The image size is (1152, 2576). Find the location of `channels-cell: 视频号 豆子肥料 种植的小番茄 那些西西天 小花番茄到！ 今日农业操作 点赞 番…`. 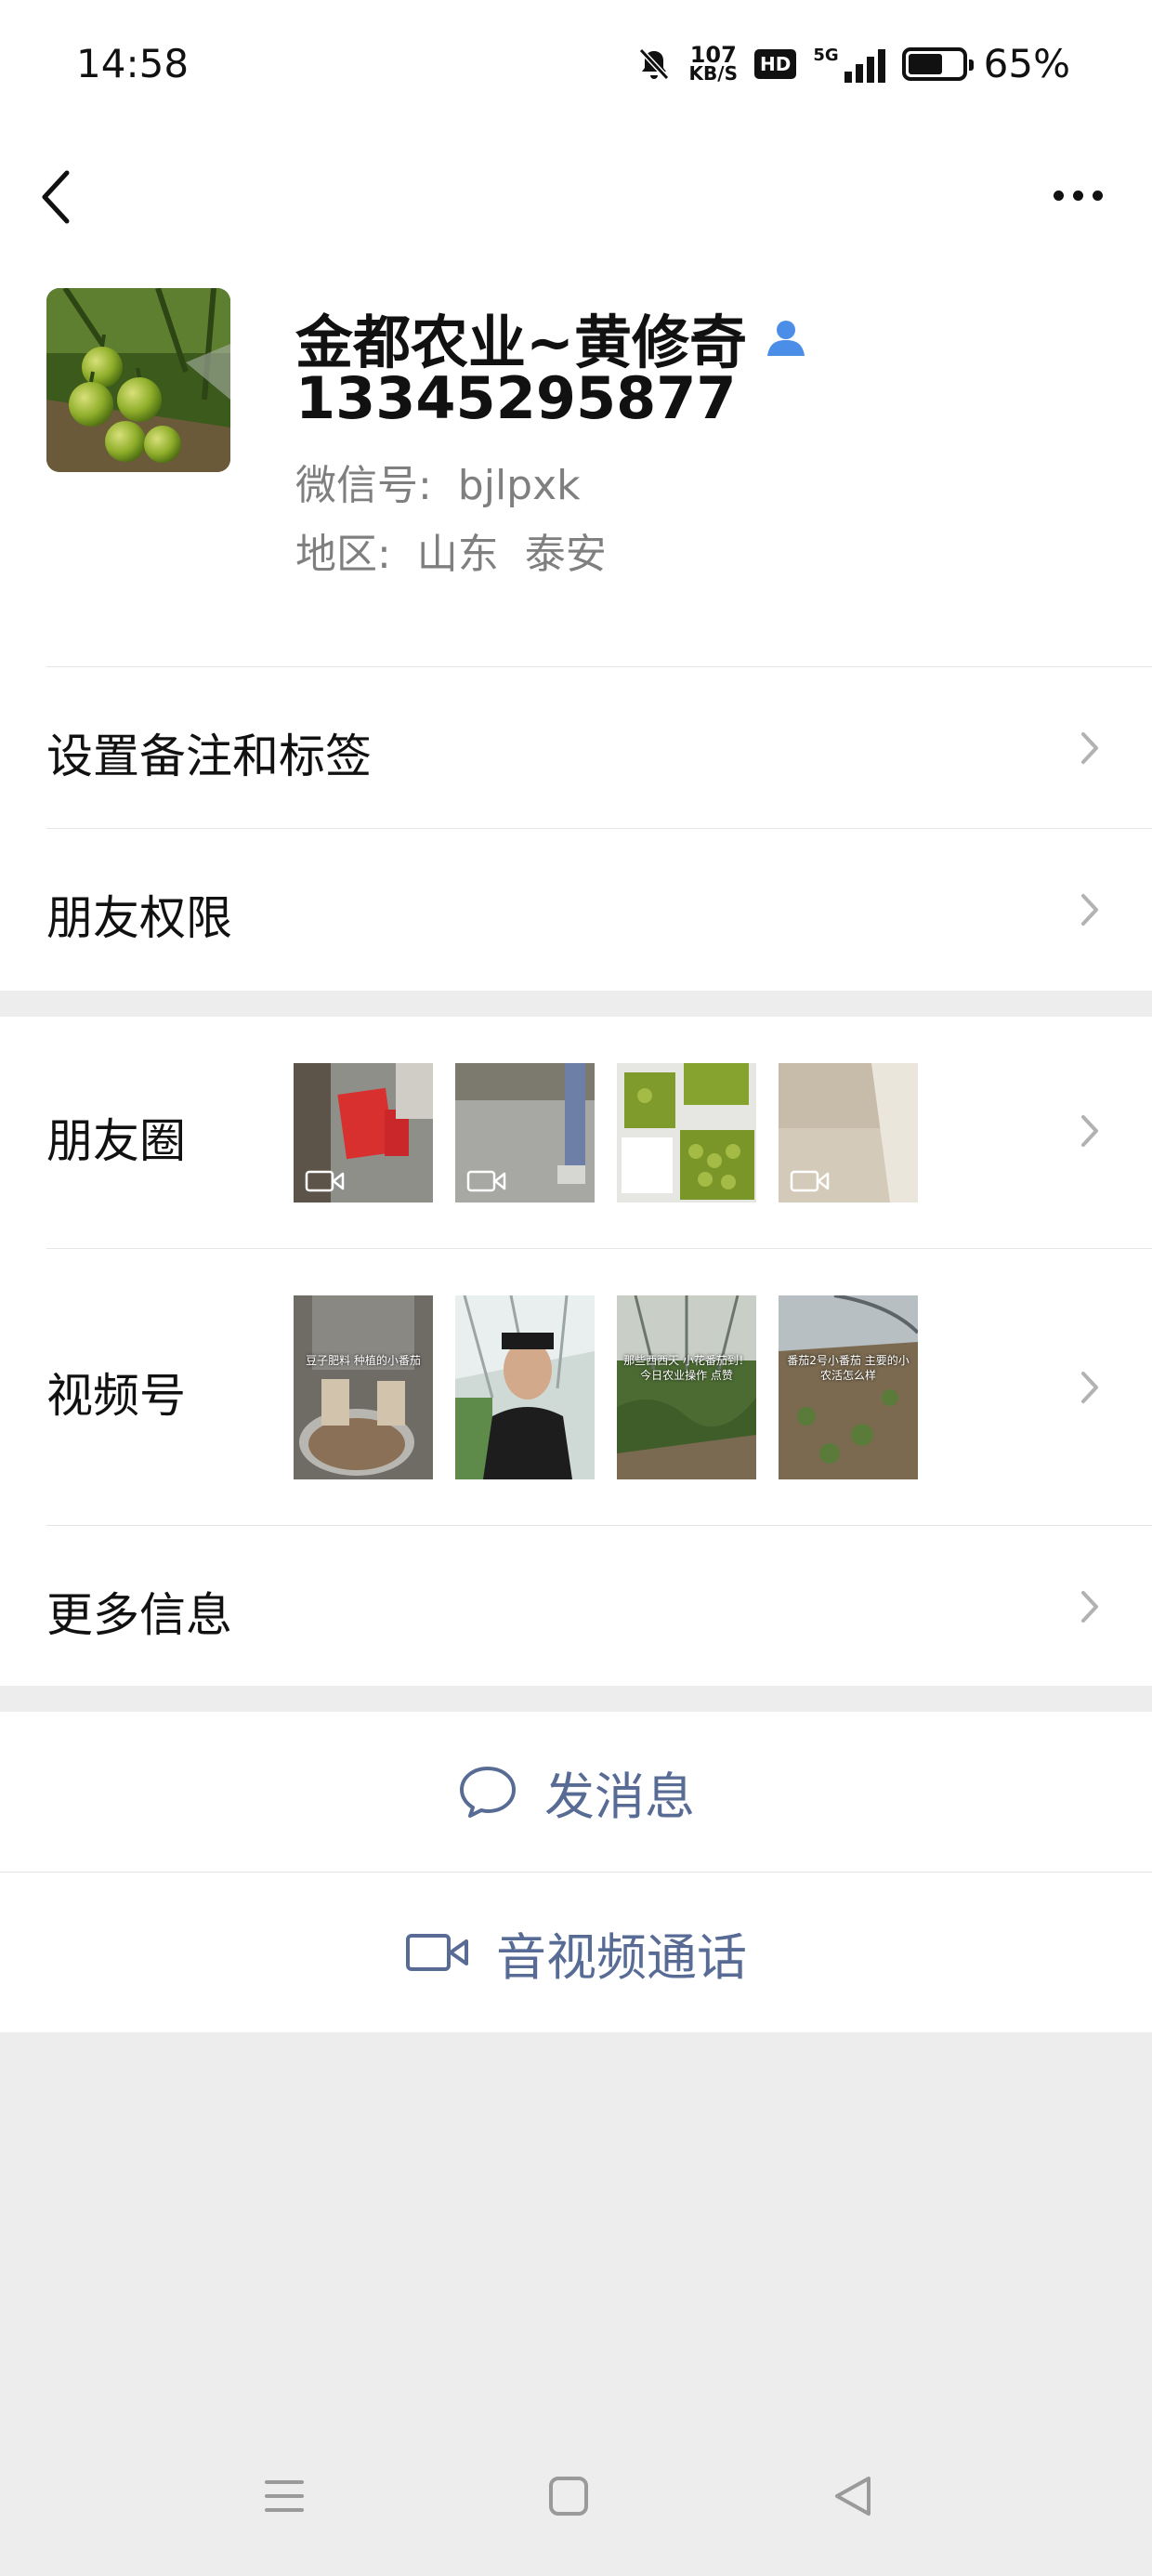

channels-cell: 视频号 豆子肥料 种植的小番茄 那些西西天 小花番茄到！ 今日农业操作 点赞 番… is located at coordinates (576, 1387).